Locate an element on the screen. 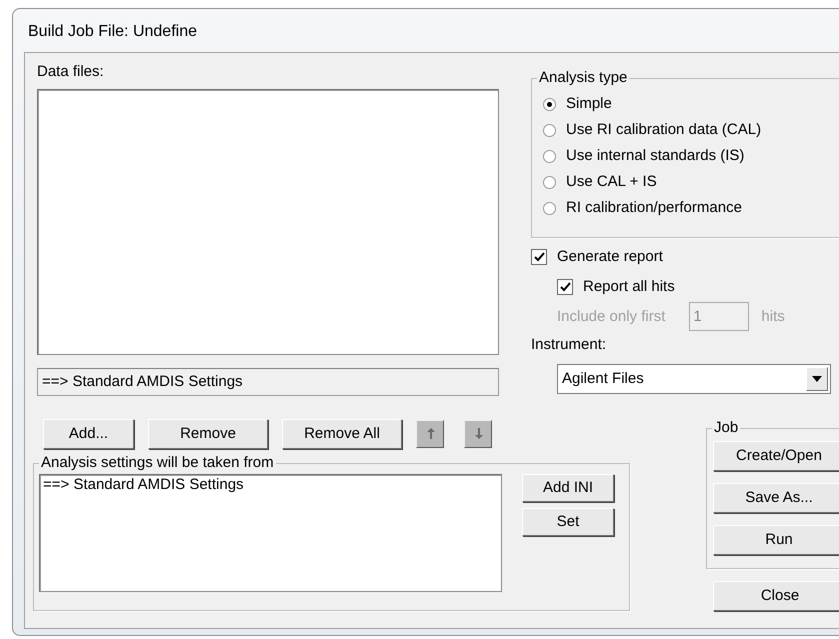 The height and width of the screenshot is (639, 839). move-down-button is located at coordinates (478, 434).